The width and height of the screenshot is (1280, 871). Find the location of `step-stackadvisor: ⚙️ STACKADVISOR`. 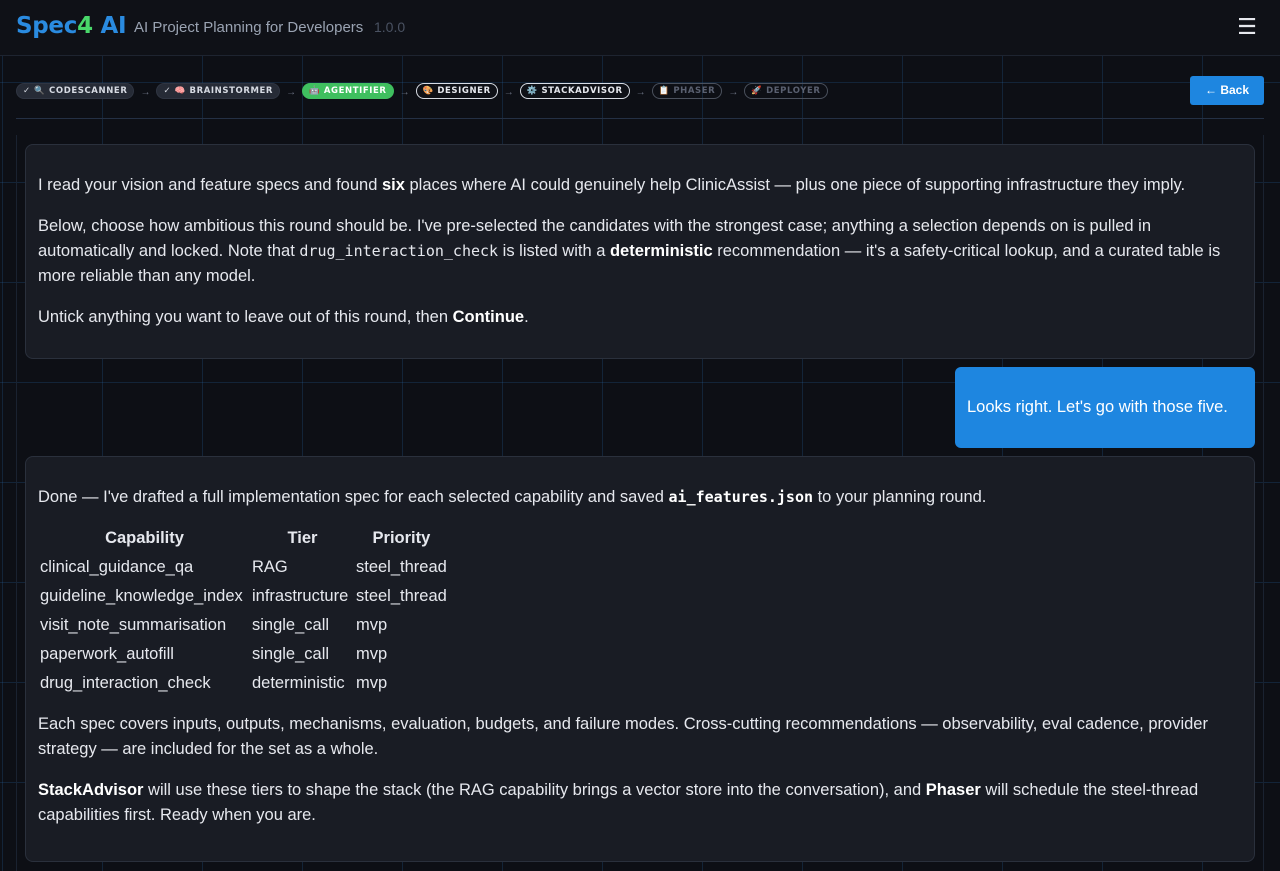

step-stackadvisor: ⚙️ STACKADVISOR is located at coordinates (574, 91).